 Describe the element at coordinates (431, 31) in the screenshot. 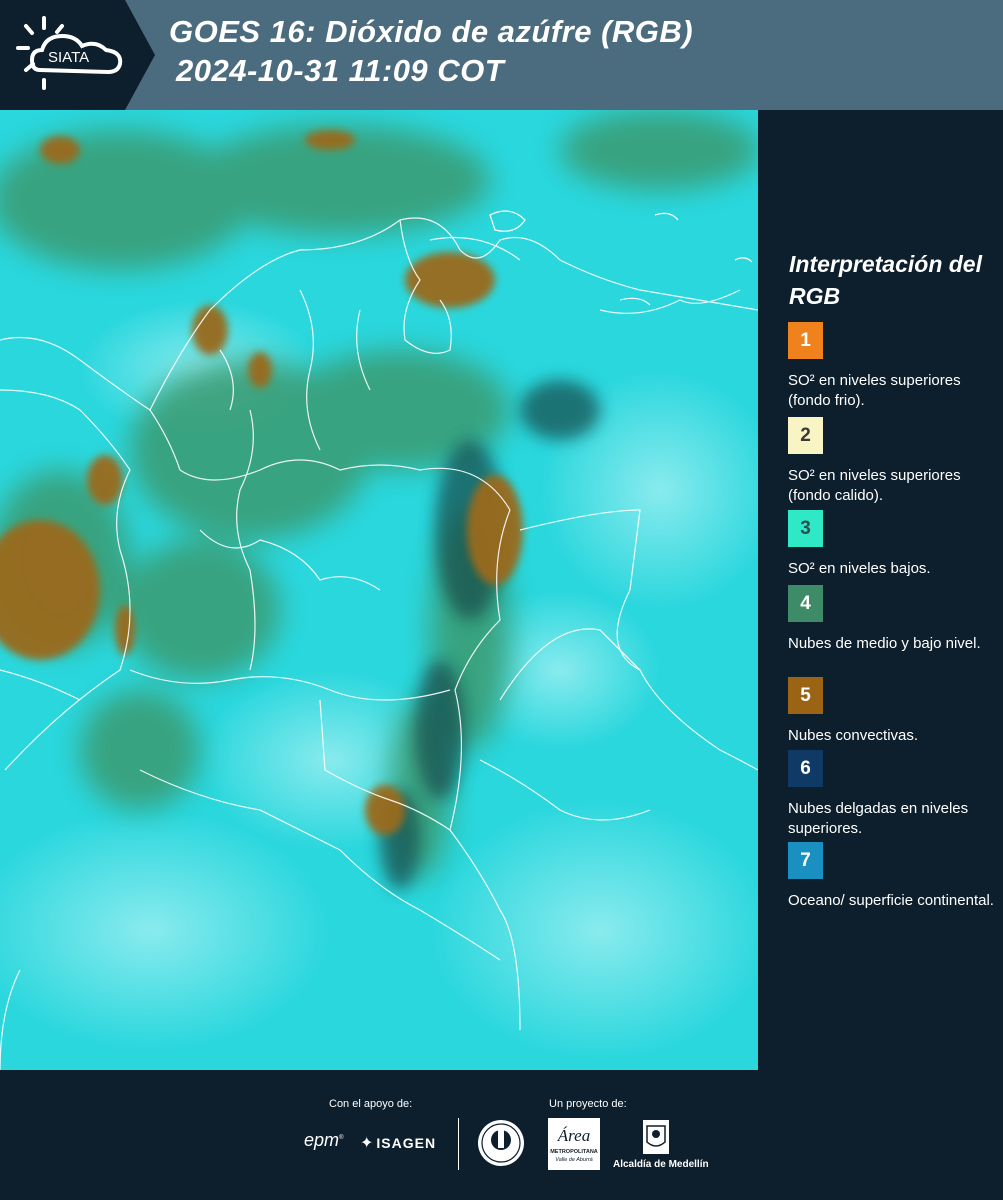

I see `page-title: GOES 16: Dióxido de azúfre (RGB)` at that location.